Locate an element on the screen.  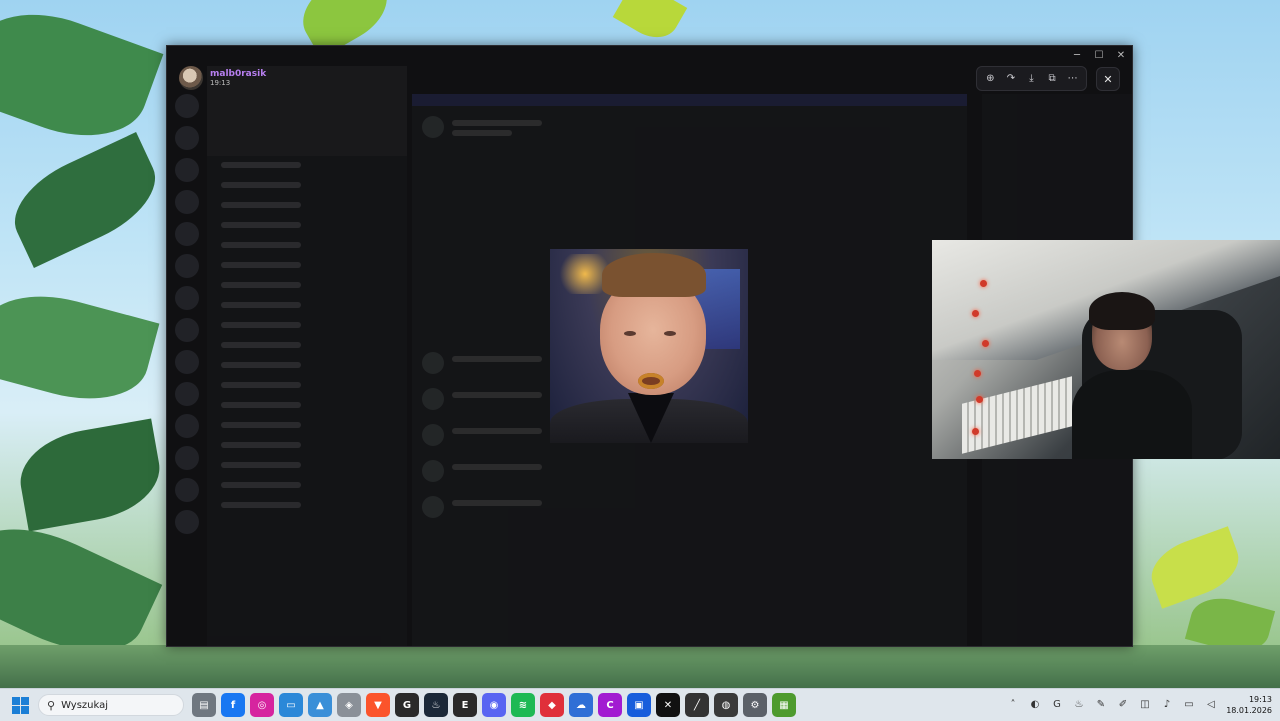
photos-icon: ▲ is located at coordinates (320, 705).